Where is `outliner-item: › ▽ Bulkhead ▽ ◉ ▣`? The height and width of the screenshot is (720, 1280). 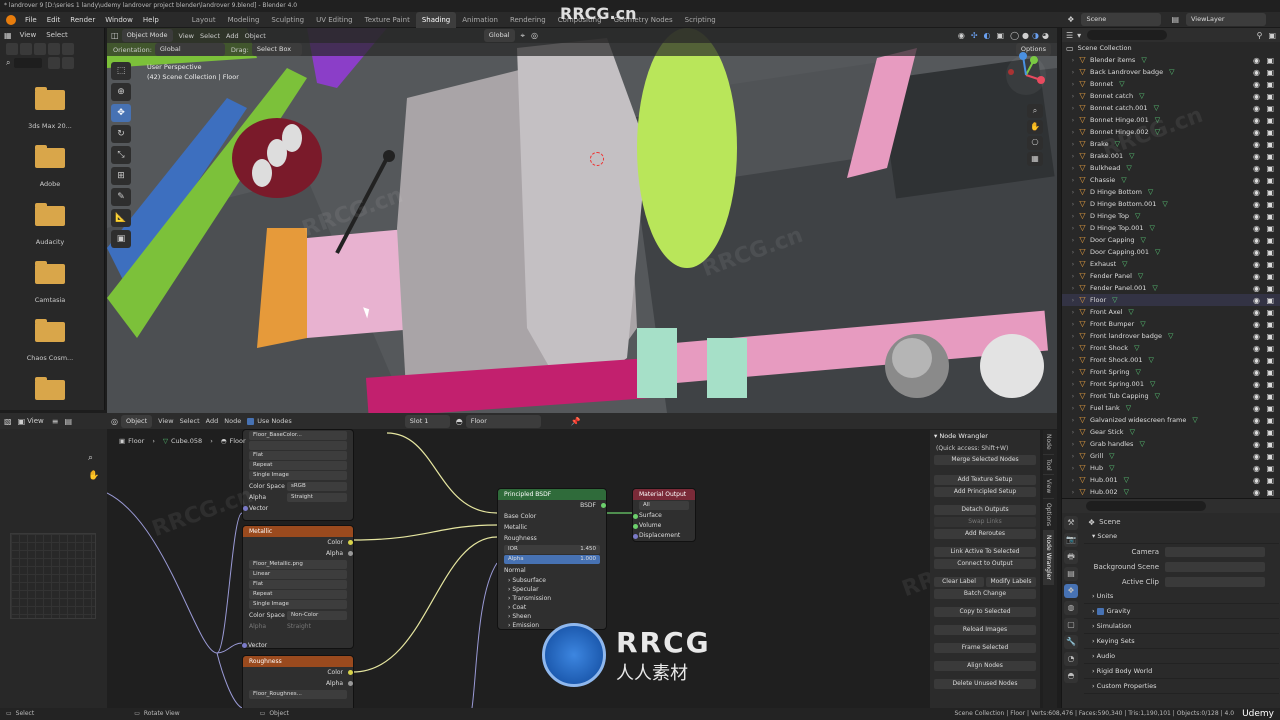
outliner-item: › ▽ Bulkhead ▽ ◉ ▣ is located at coordinates (1171, 168).